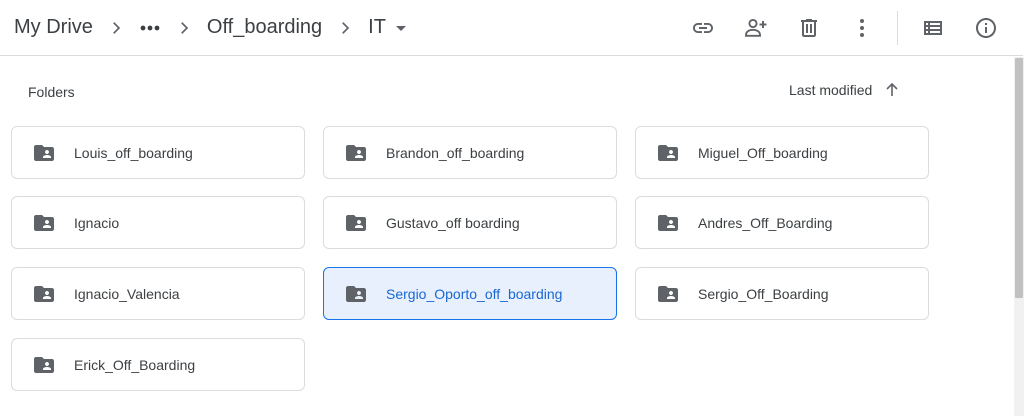 The image size is (1027, 416). Describe the element at coordinates (388, 27) in the screenshot. I see `breadcrumb-current-folder-menu: IT` at that location.